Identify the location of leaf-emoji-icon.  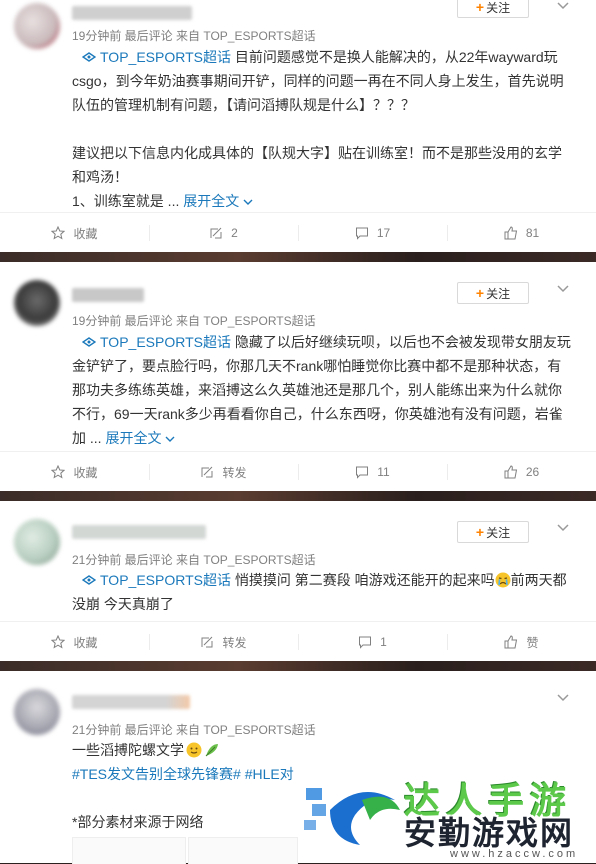
(211, 750).